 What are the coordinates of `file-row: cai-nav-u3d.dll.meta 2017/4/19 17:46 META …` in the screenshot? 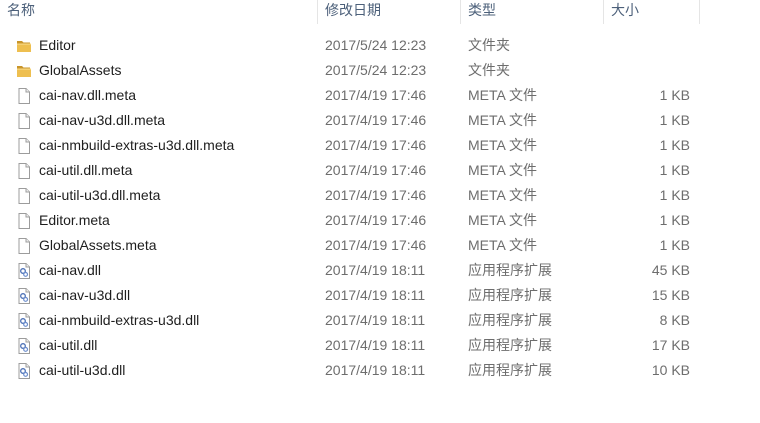 It's located at (350, 120).